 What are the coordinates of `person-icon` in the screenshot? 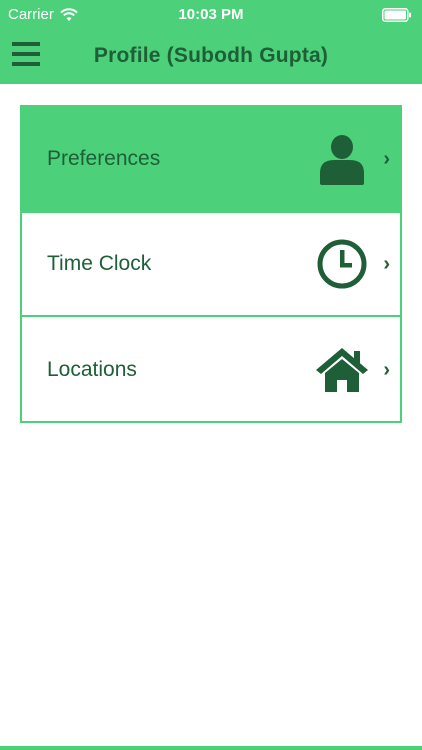 It's located at (342, 160).